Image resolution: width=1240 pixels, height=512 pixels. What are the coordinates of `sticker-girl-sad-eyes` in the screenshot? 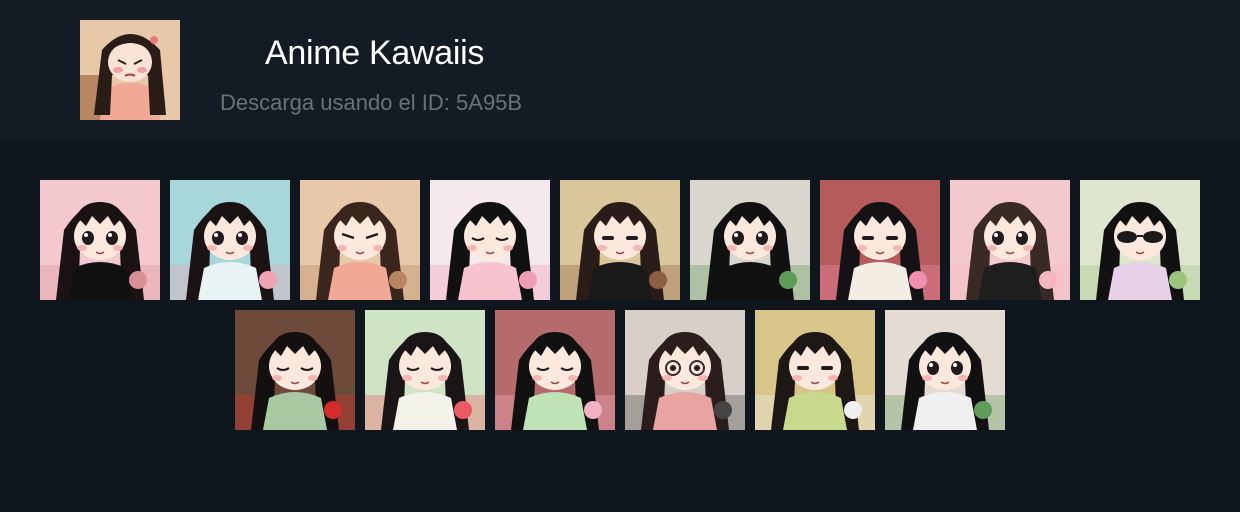 It's located at (100, 240).